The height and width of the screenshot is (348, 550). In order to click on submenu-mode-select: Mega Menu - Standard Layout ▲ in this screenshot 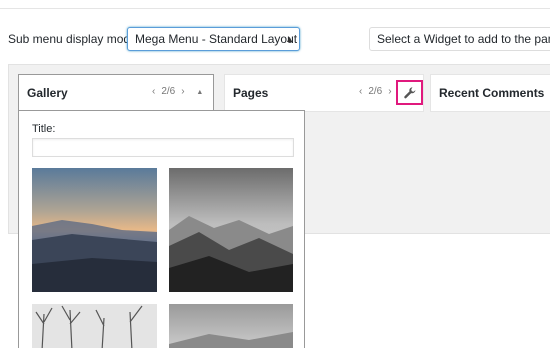, I will do `click(213, 39)`.